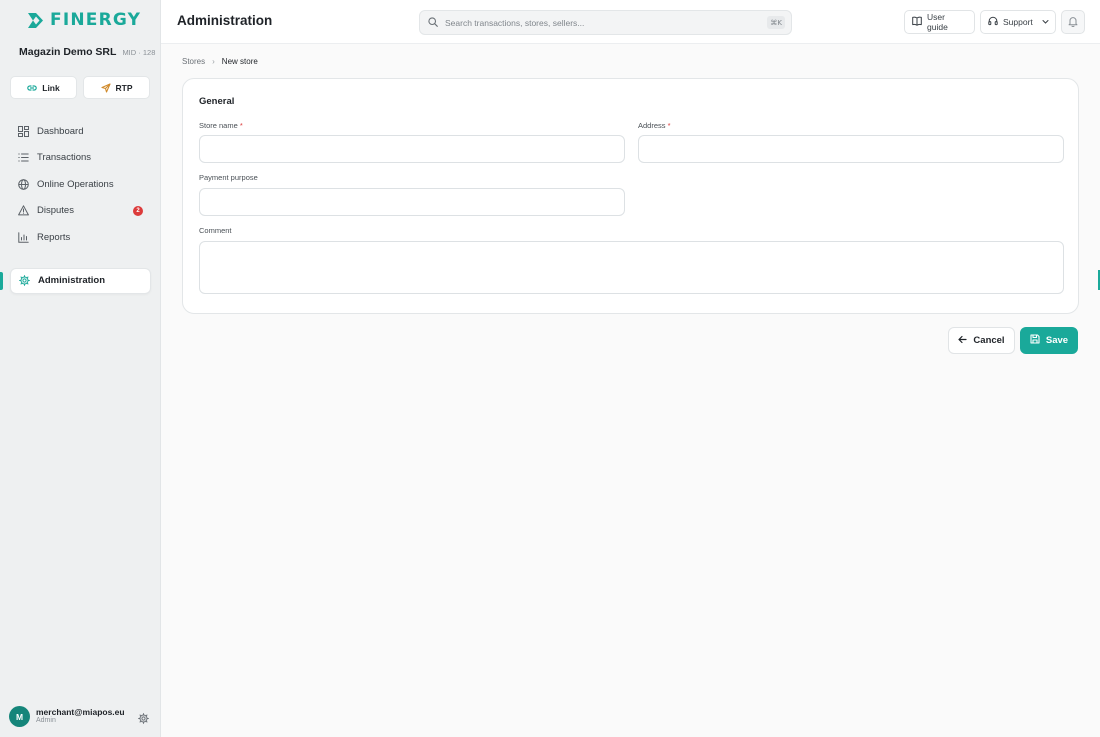 This screenshot has width=1100, height=737. I want to click on save-button: Save, so click(1049, 340).